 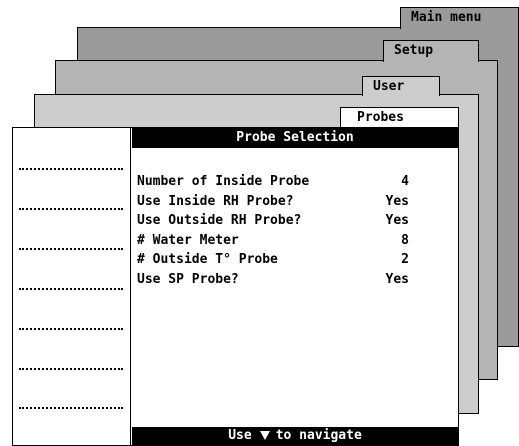 I want to click on setting-label: Use Outside RH Probe?, so click(x=219, y=220).